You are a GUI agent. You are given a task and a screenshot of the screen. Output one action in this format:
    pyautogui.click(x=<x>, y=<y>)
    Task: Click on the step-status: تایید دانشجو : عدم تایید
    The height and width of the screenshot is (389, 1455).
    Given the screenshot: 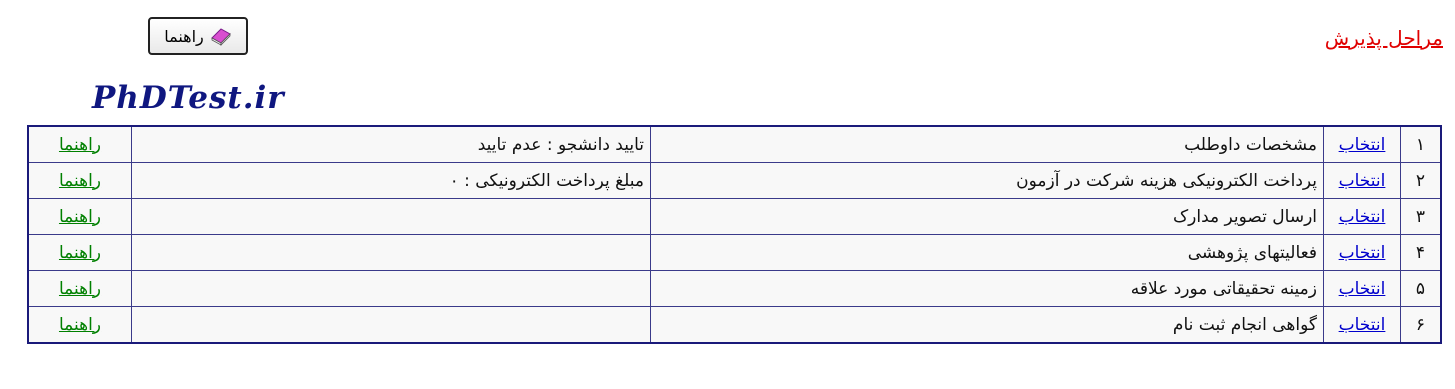 What is the action you would take?
    pyautogui.click(x=391, y=144)
    